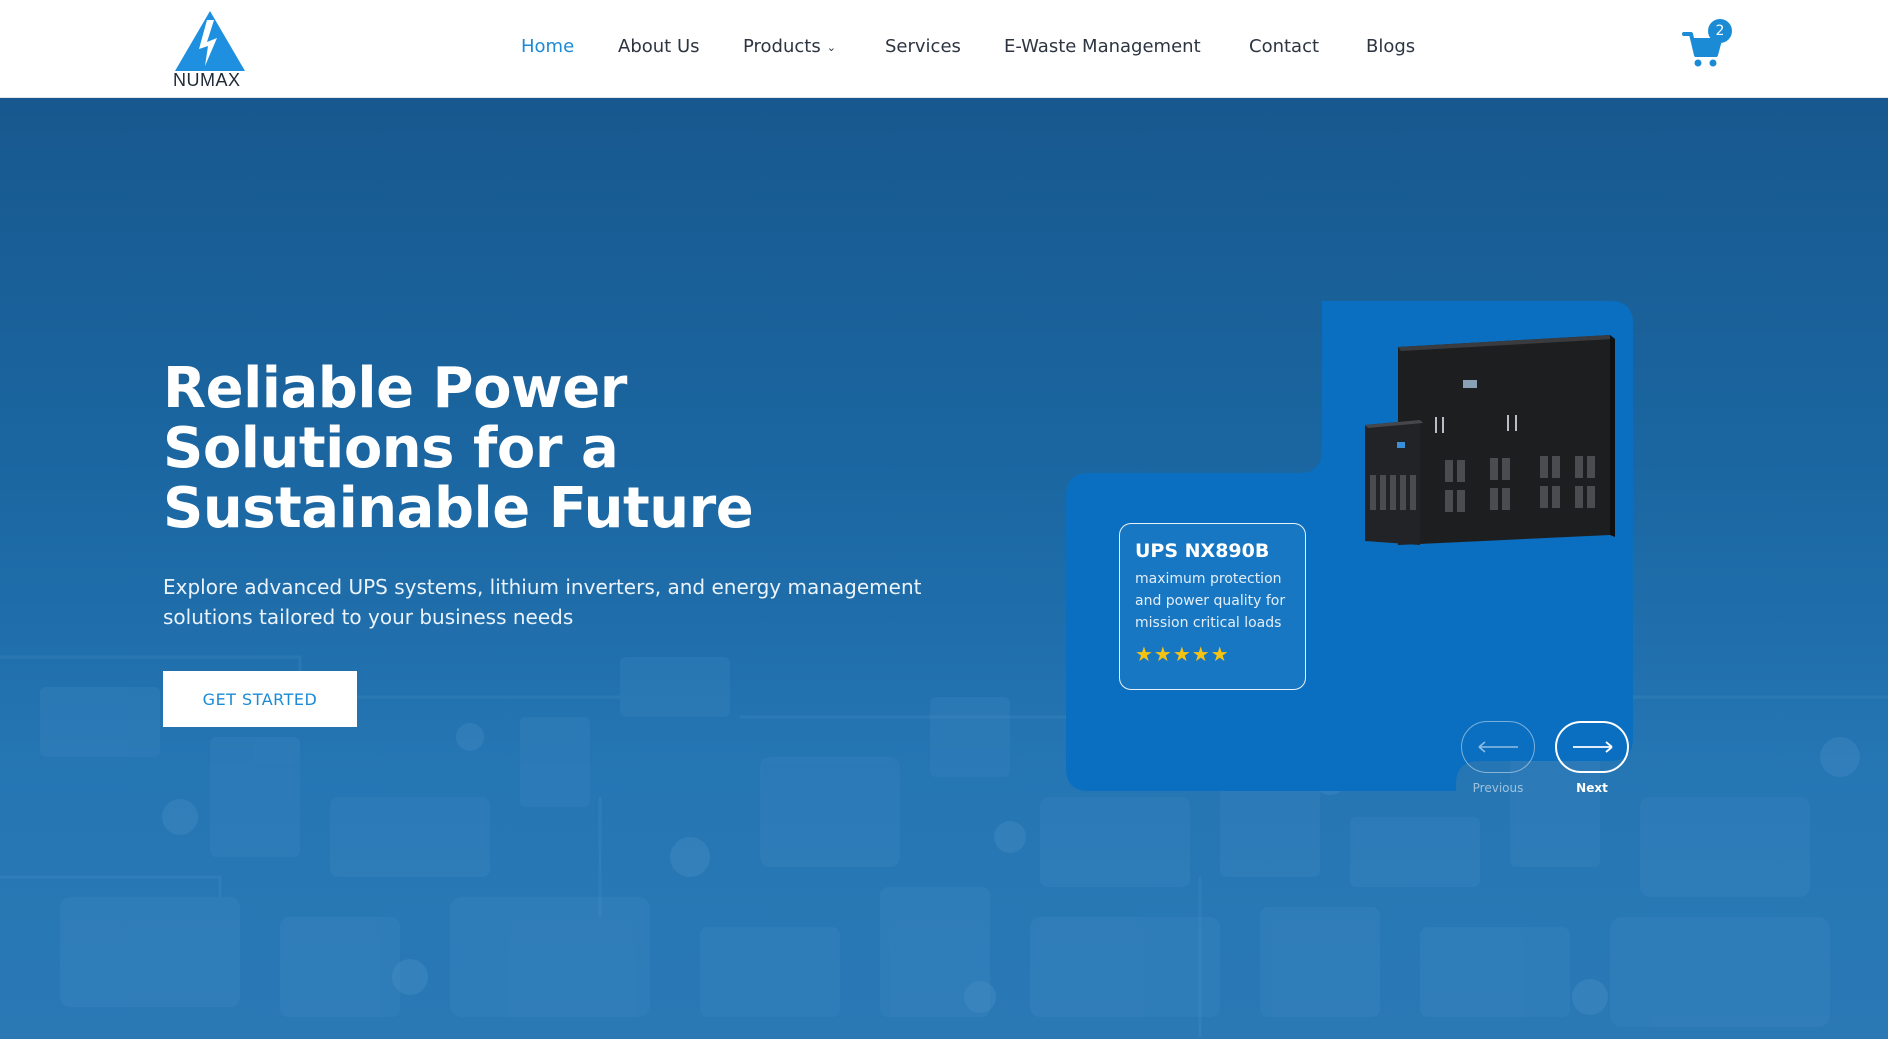 Image resolution: width=1888 pixels, height=1039 pixels. What do you see at coordinates (395, 388) in the screenshot?
I see `hero-title-line-1: Reliable Power` at bounding box center [395, 388].